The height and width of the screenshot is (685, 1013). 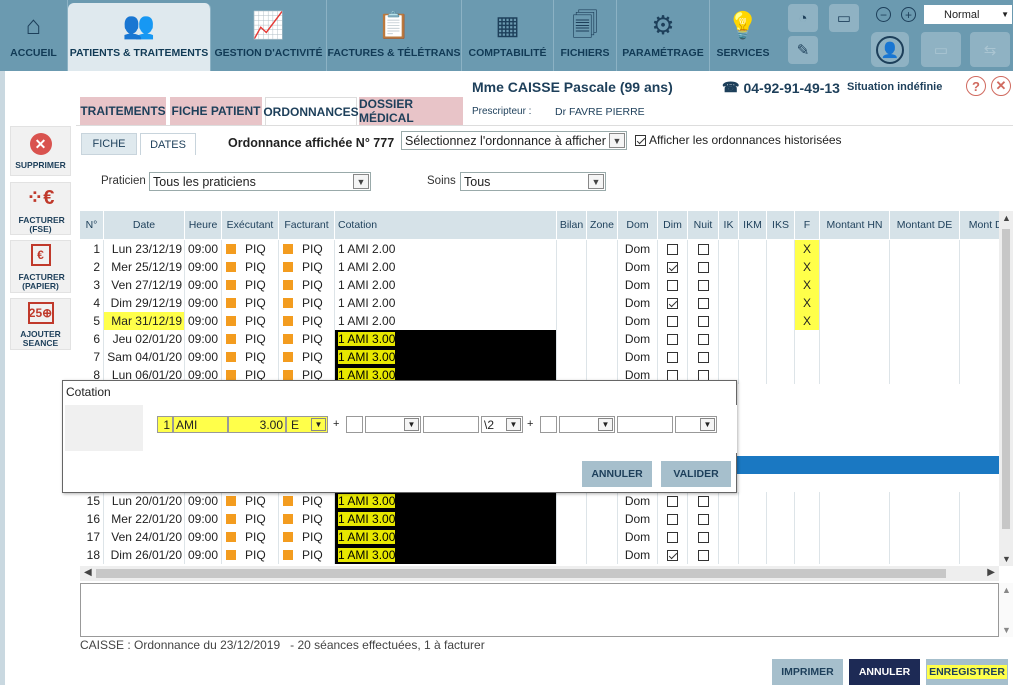 I want to click on column-header: Dom, so click(x=638, y=225).